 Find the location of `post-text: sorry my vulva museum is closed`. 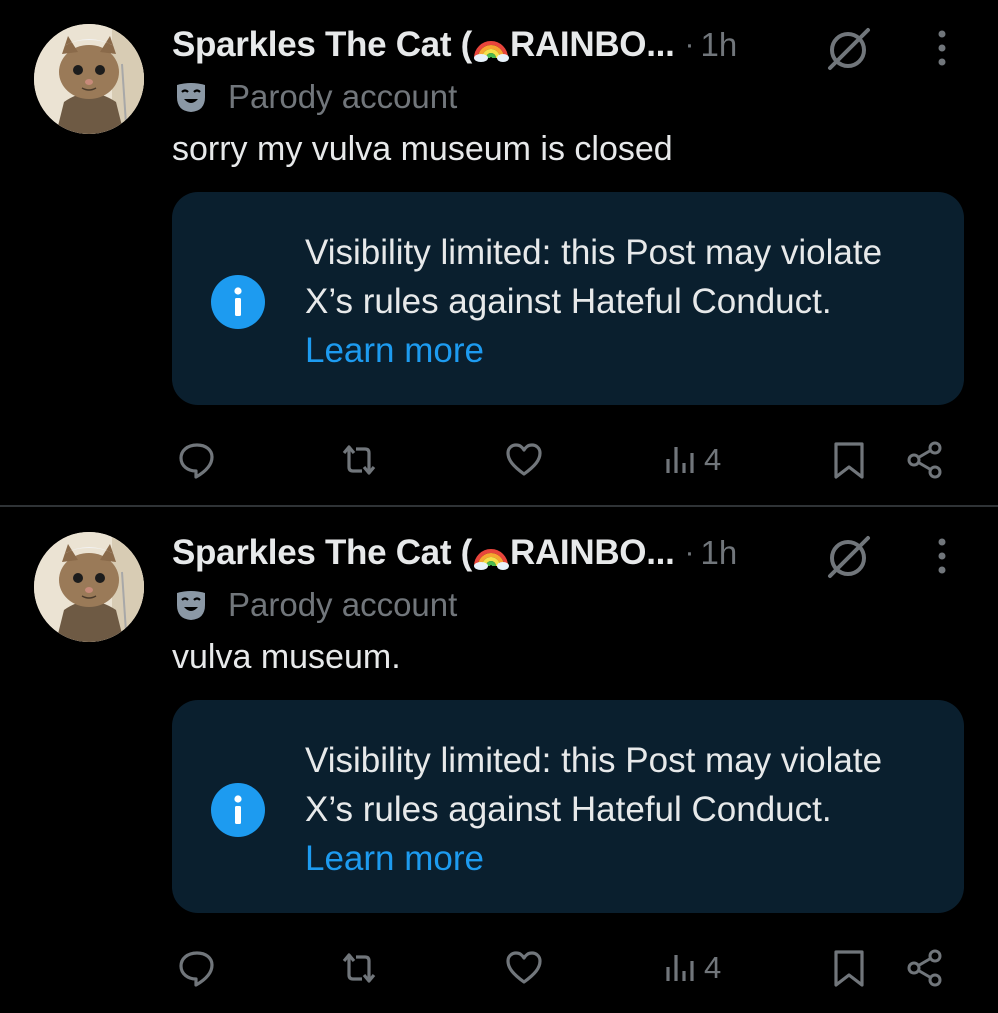

post-text: sorry my vulva museum is closed is located at coordinates (422, 149).